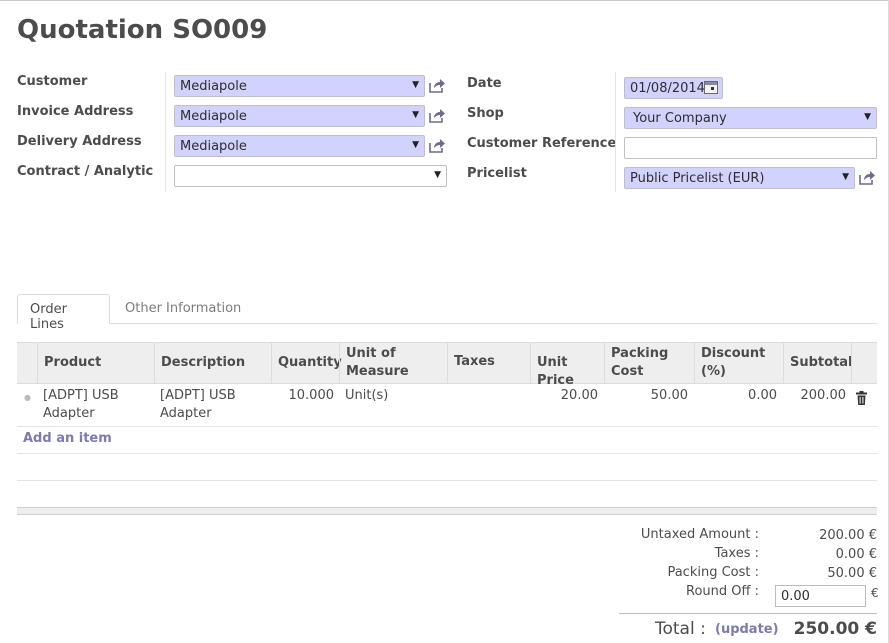  What do you see at coordinates (213, 146) in the screenshot?
I see `delivery-address-value: Mediapole` at bounding box center [213, 146].